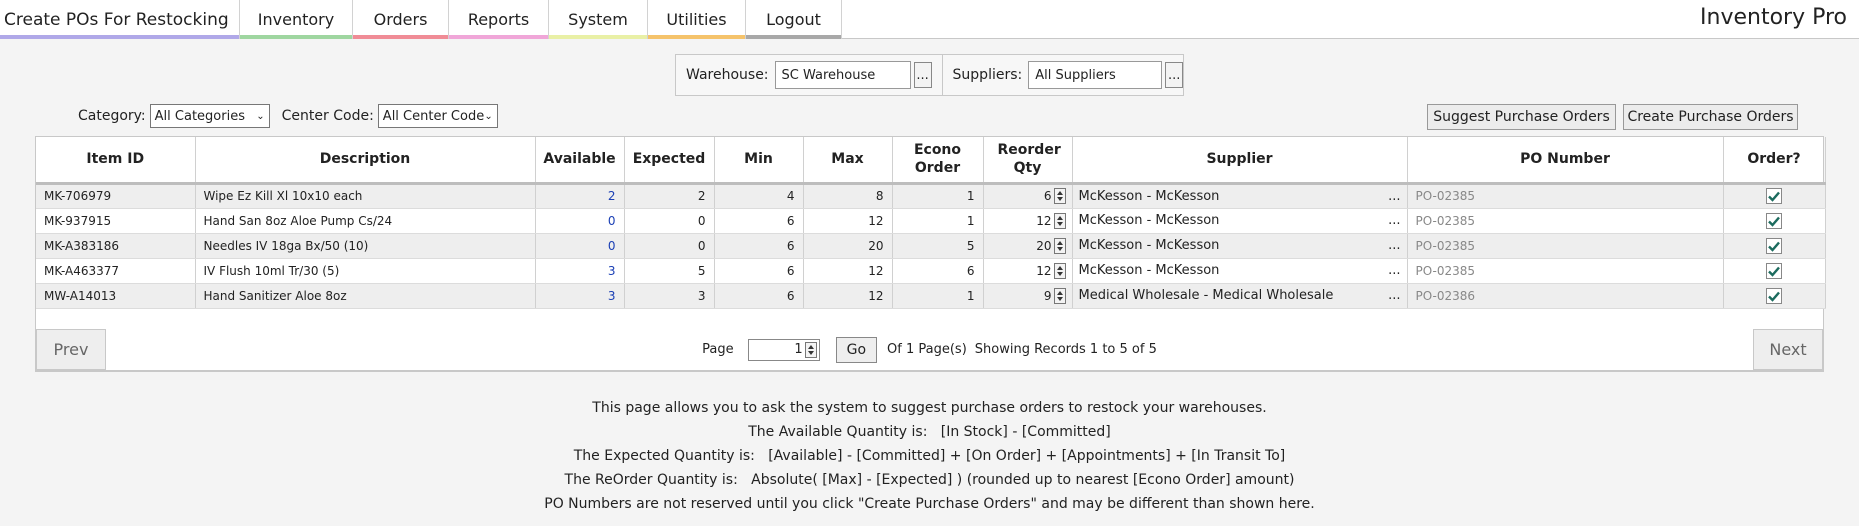 This screenshot has width=1859, height=526. I want to click on center-code-select: All Center Code ⌄, so click(437, 116).